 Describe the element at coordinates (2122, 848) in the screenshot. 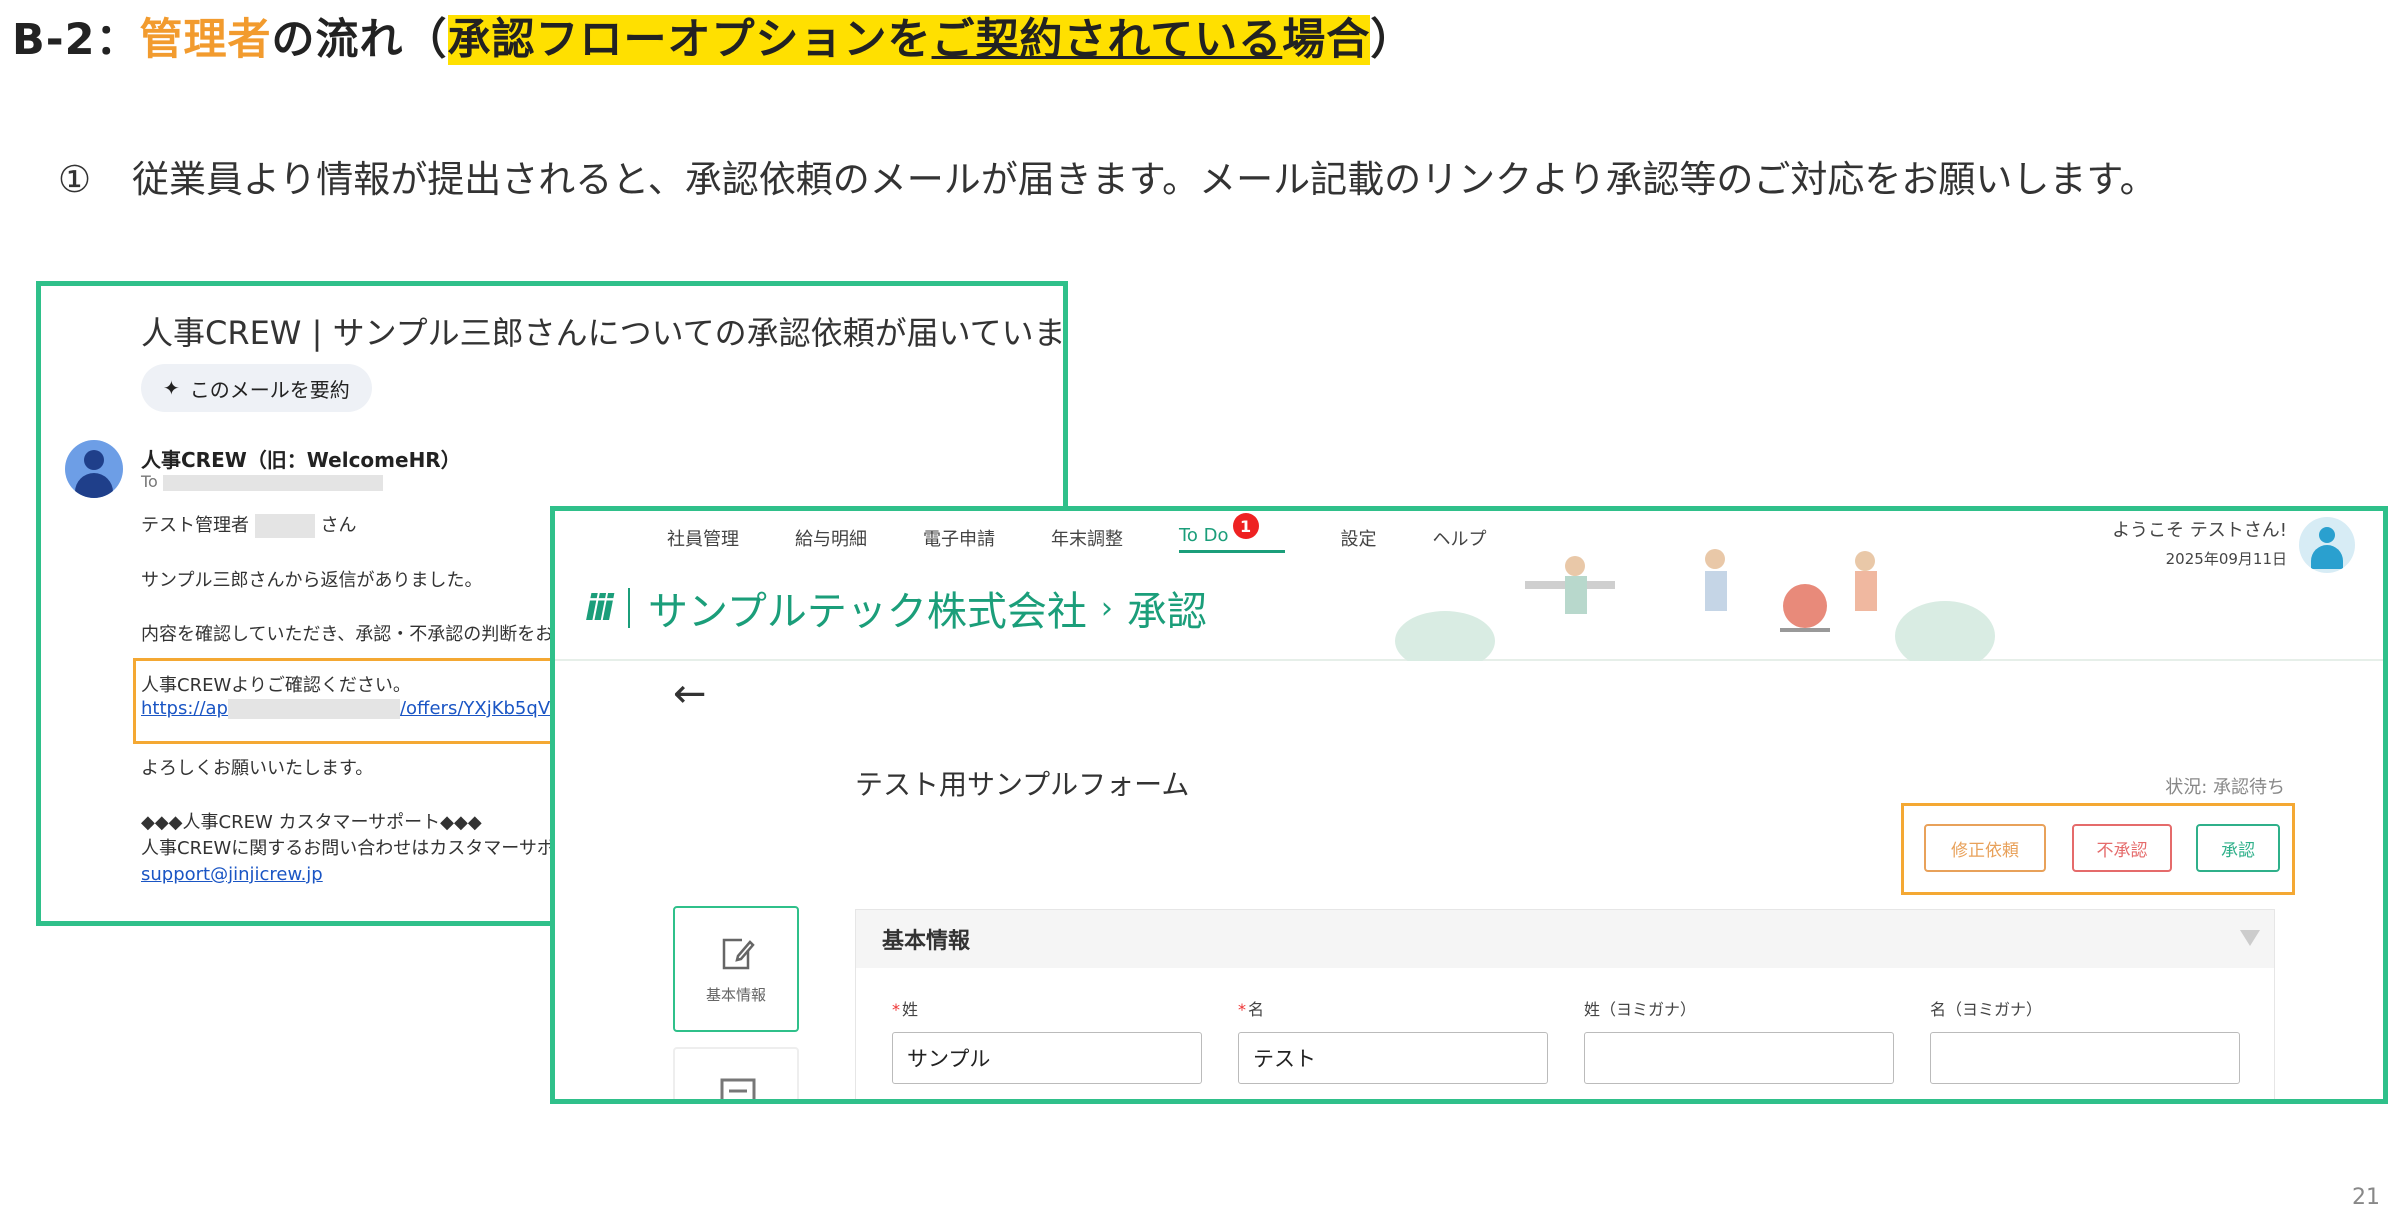

I see `reject-button: 不承認` at that location.